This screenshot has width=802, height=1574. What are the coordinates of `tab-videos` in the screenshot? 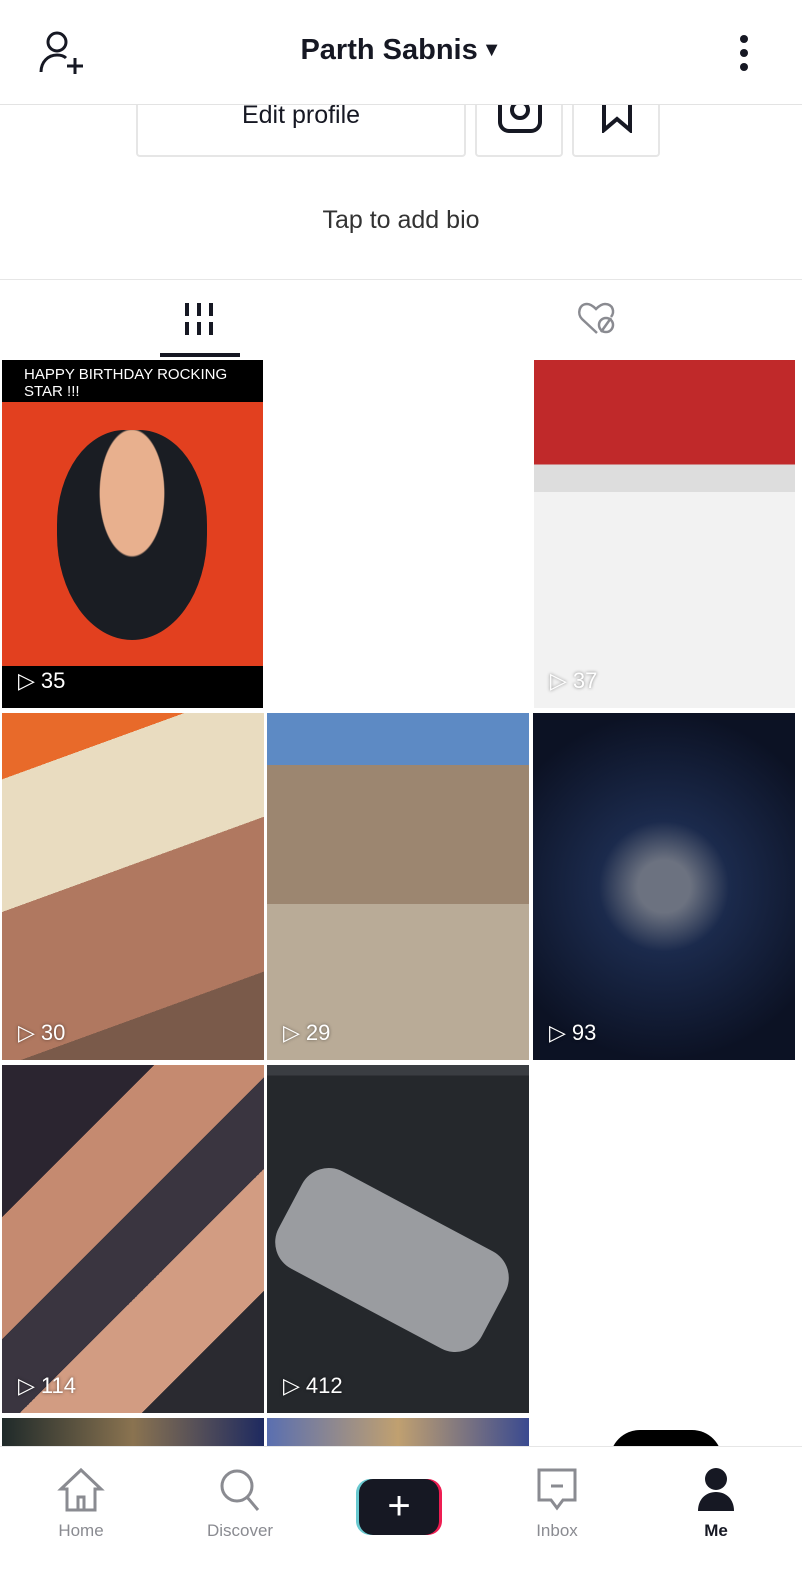 It's located at (200, 325).